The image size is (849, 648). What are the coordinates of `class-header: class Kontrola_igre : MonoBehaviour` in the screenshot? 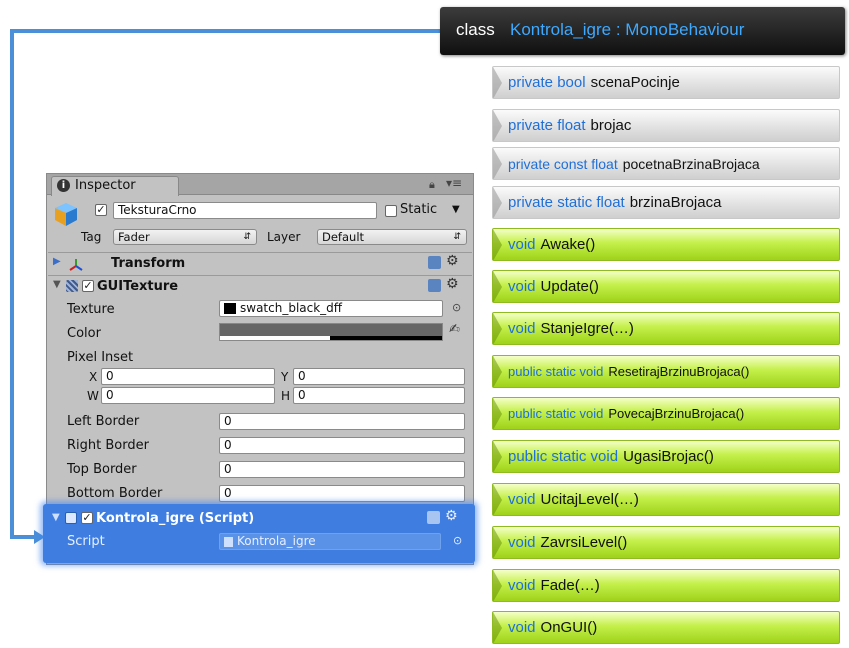 It's located at (642, 31).